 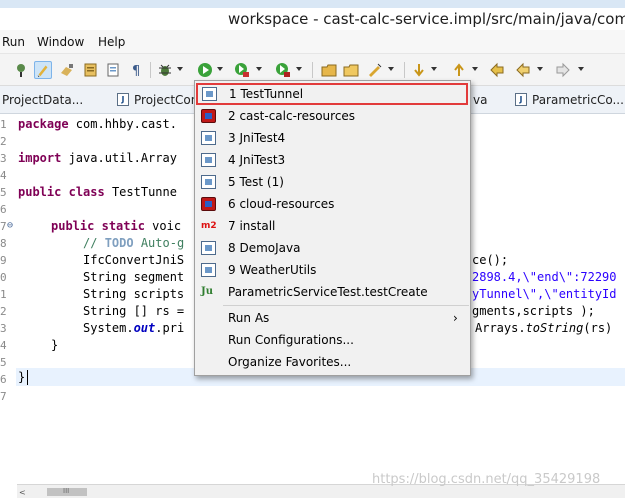 I want to click on code-text: (rs), so click(x=598, y=328).